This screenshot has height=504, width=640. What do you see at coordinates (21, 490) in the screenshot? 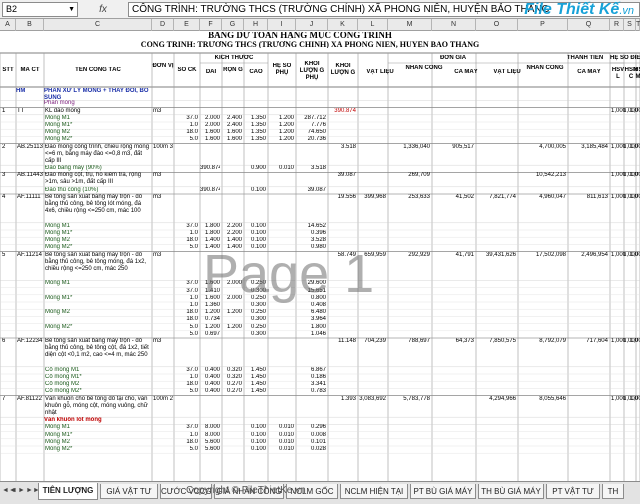
I see `tab-scroll-2-icon: ►` at bounding box center [21, 490].